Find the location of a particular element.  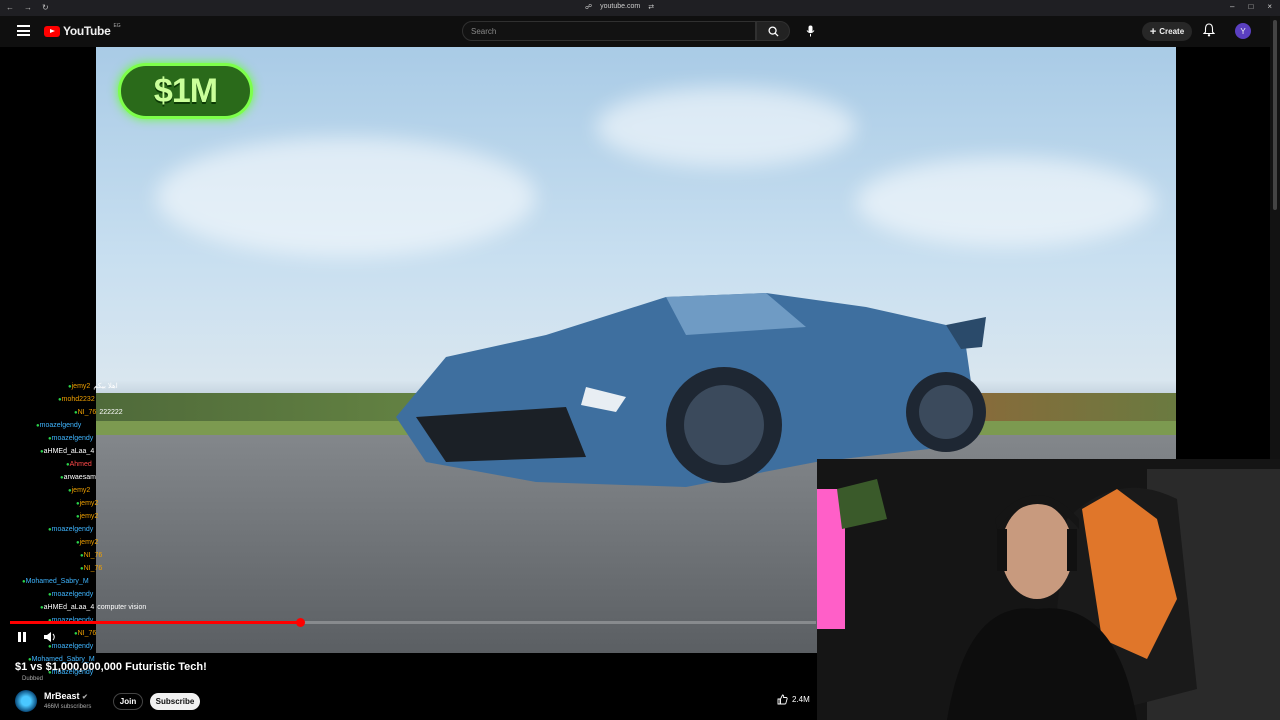

link-icon: ☍ is located at coordinates (589, 7).